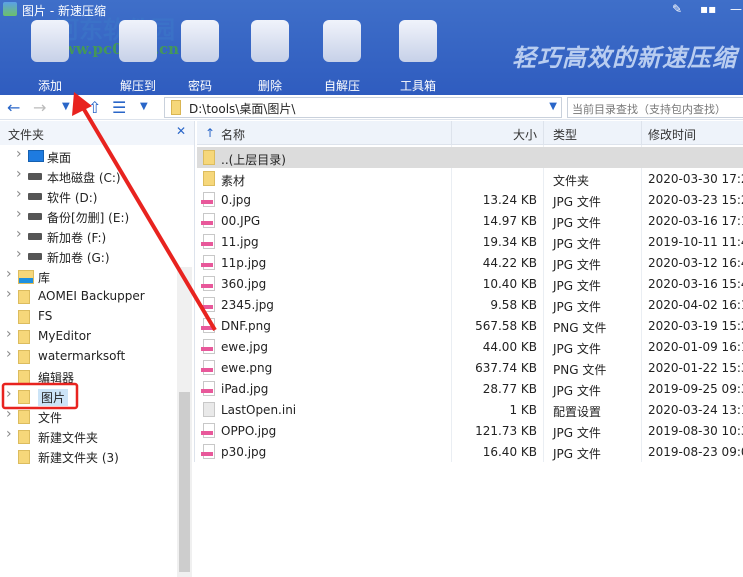  Describe the element at coordinates (88, 176) in the screenshot. I see `sidebar-item: › 本地磁盘 (C:)` at that location.